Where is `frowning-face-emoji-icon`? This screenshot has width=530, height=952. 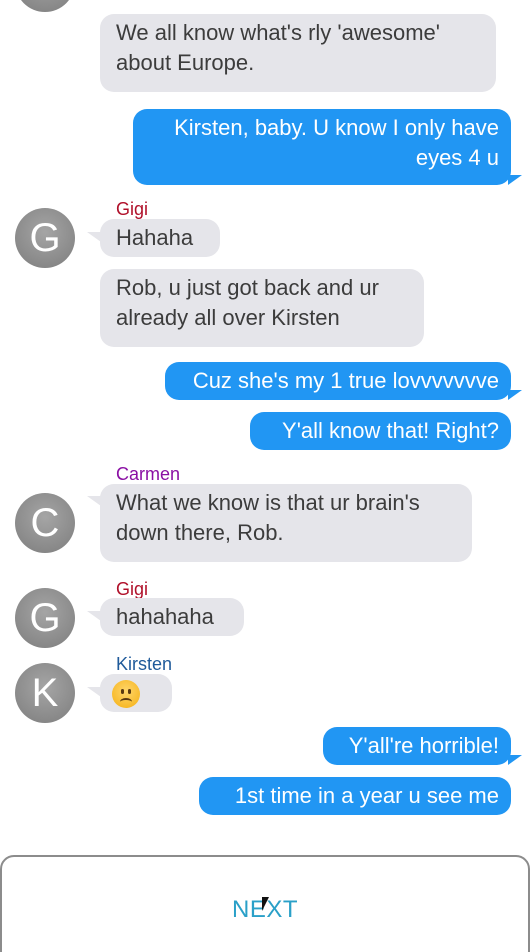
frowning-face-emoji-icon is located at coordinates (126, 694).